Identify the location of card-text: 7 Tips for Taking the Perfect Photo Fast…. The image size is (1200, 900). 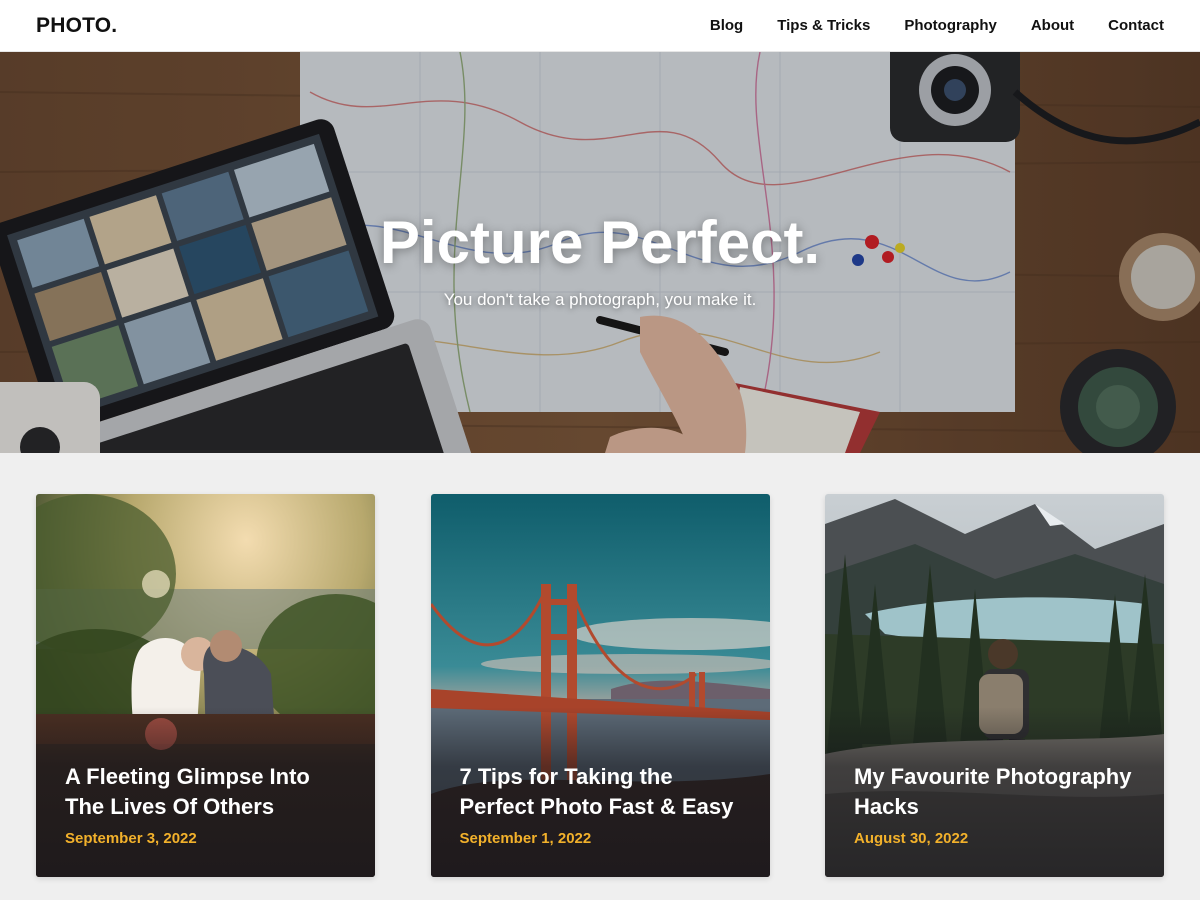
(603, 804).